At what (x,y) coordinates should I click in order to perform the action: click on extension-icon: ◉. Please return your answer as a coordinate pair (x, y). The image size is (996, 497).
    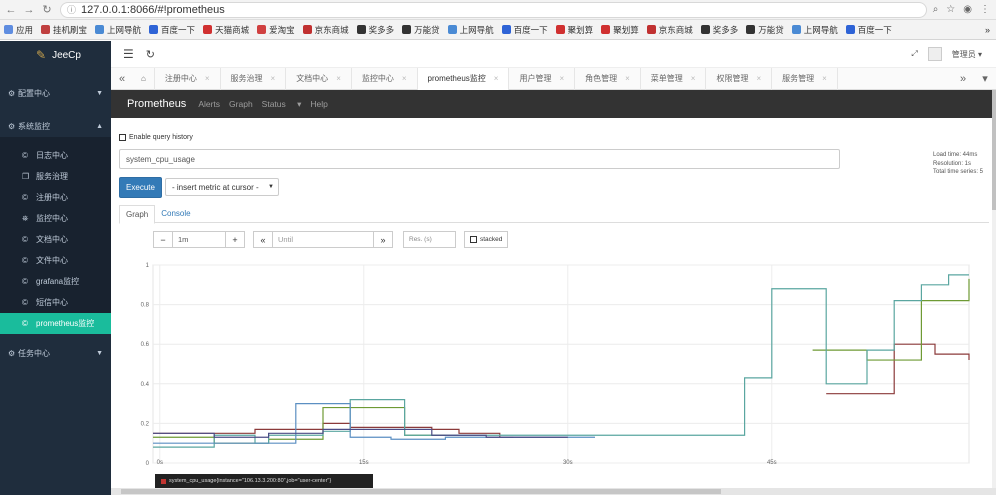
    Looking at the image, I should click on (967, 9).